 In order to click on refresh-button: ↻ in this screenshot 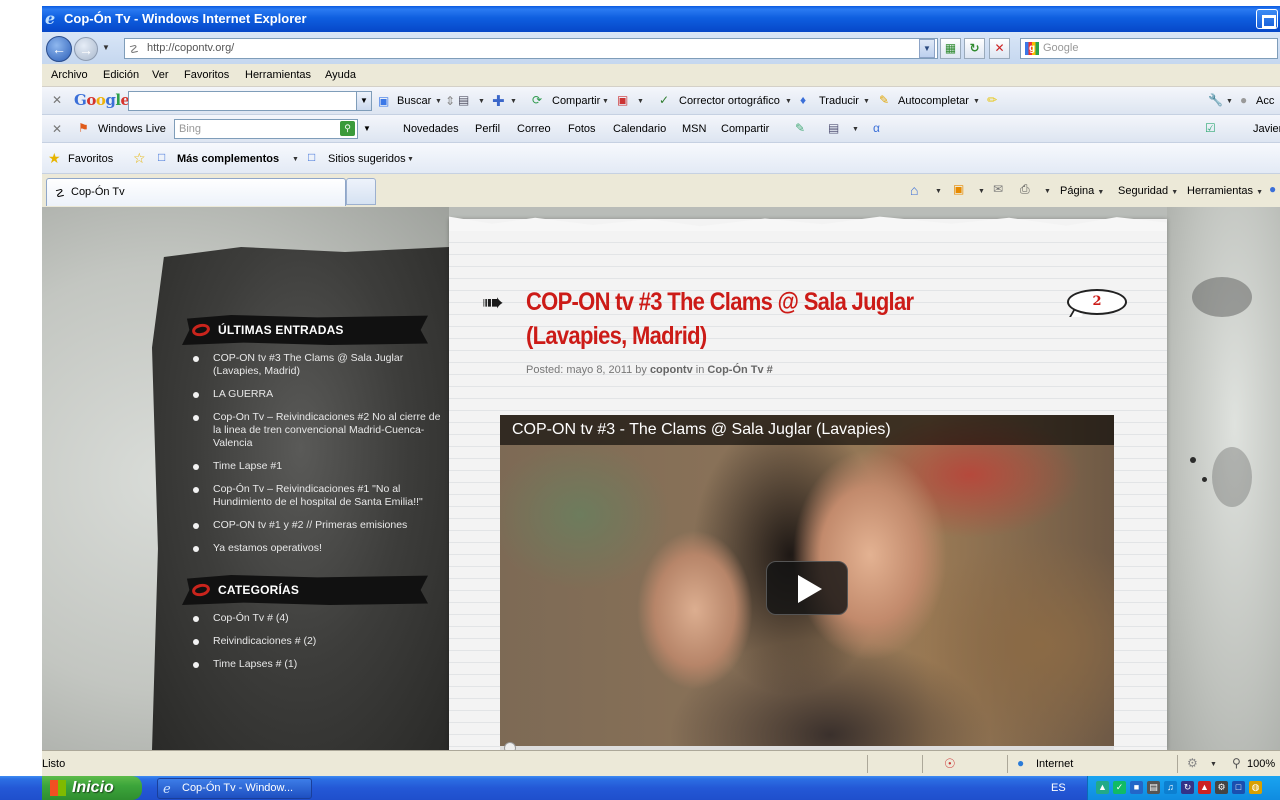, I will do `click(974, 48)`.